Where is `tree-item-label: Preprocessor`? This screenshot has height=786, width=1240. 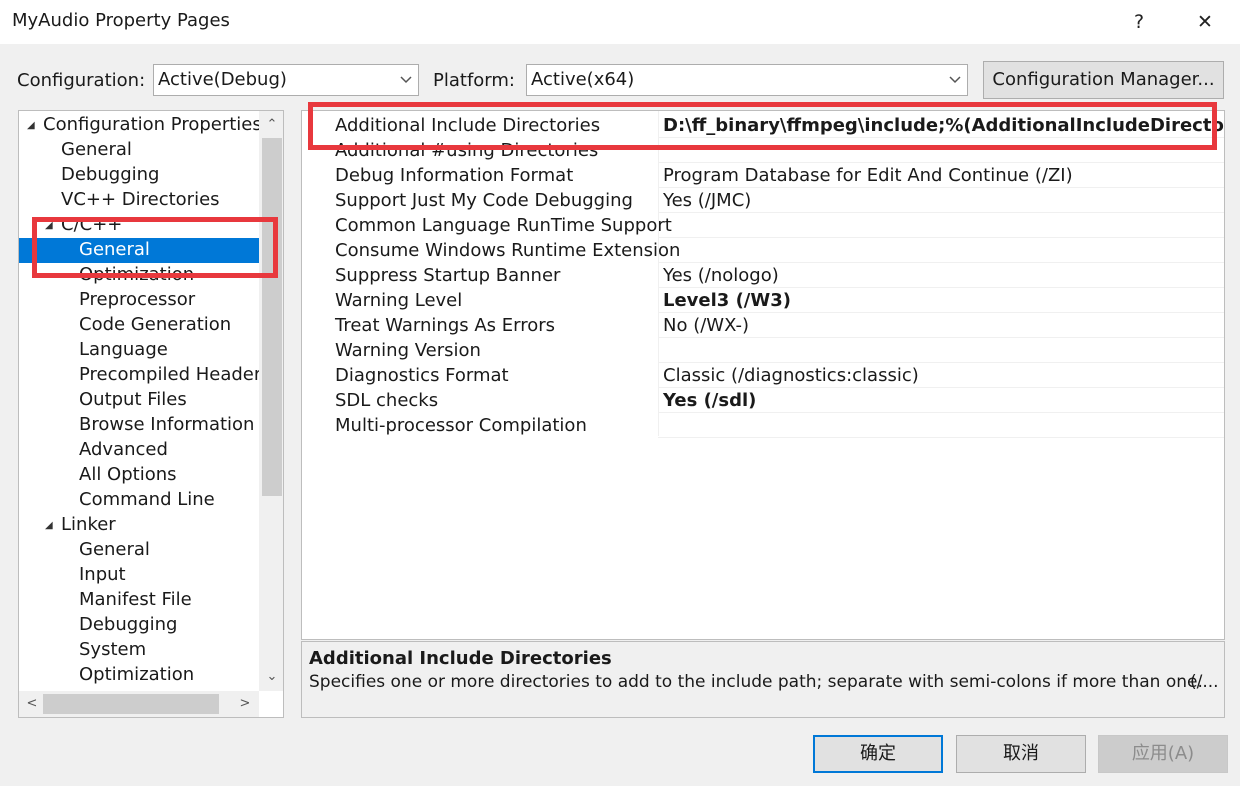
tree-item-label: Preprocessor is located at coordinates (137, 299).